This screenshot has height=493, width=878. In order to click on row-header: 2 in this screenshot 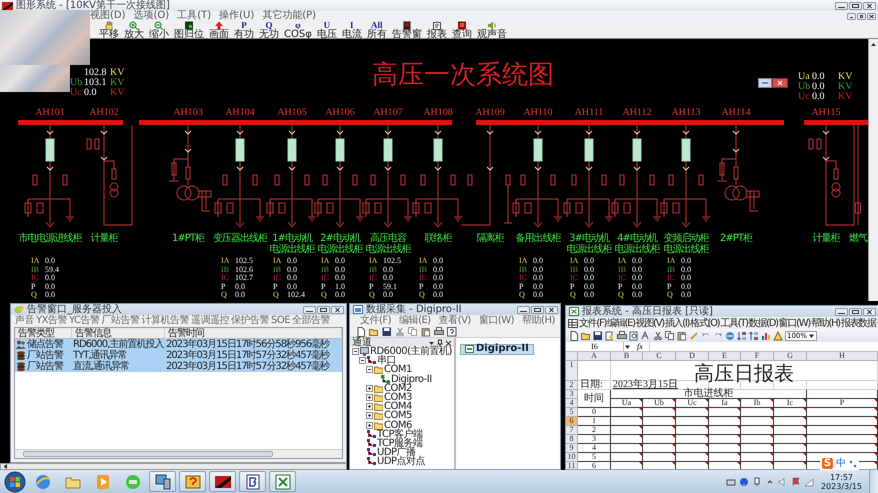, I will do `click(572, 385)`.